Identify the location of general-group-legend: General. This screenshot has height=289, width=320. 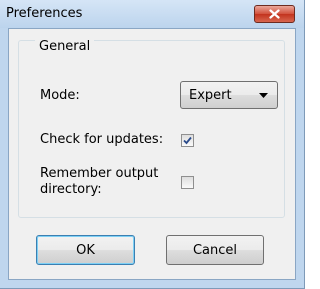
(65, 46).